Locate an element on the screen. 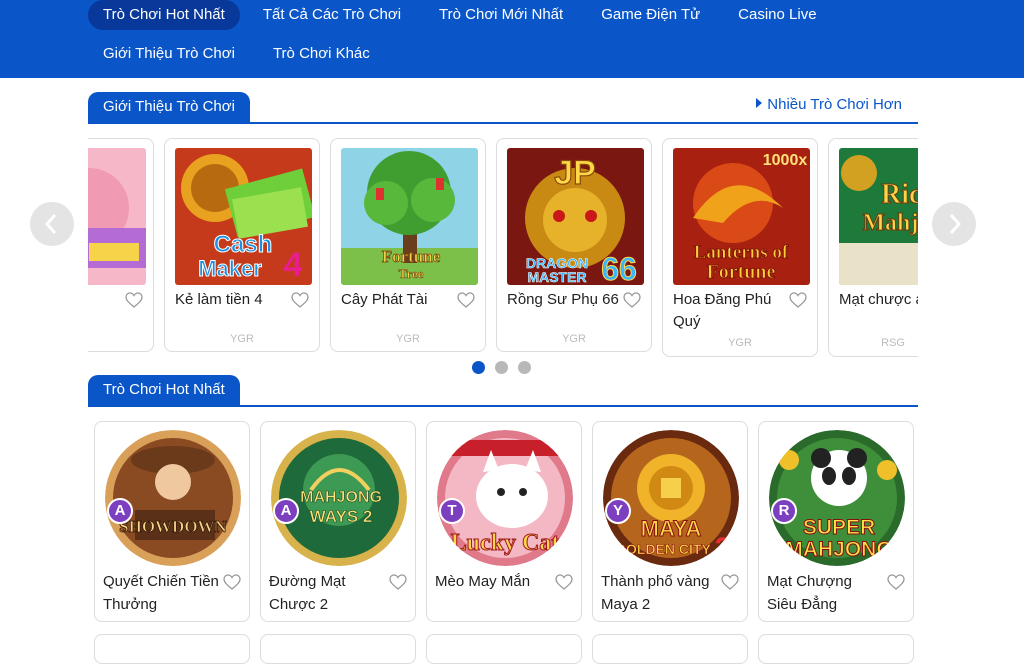 This screenshot has height=664, width=1024. game-thumbnail: RichMahjong19 is located at coordinates (878, 216).